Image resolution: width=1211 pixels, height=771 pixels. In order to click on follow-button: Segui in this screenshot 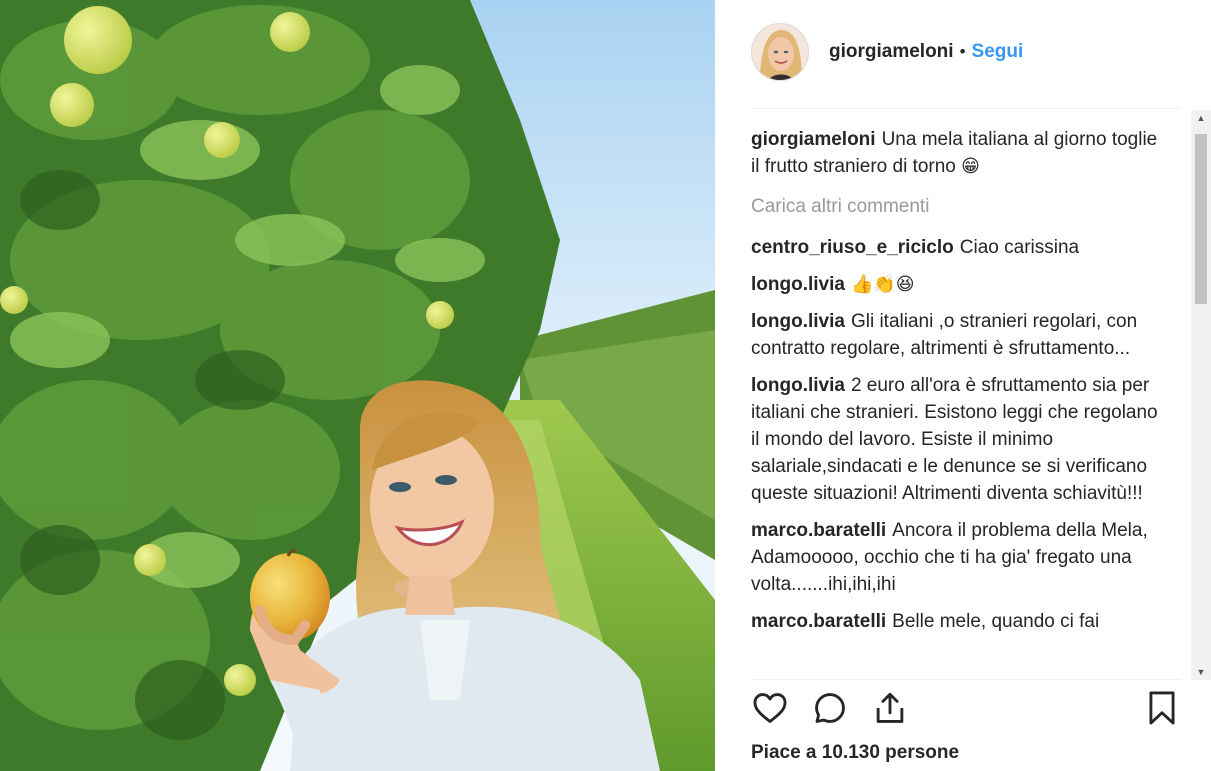, I will do `click(998, 52)`.